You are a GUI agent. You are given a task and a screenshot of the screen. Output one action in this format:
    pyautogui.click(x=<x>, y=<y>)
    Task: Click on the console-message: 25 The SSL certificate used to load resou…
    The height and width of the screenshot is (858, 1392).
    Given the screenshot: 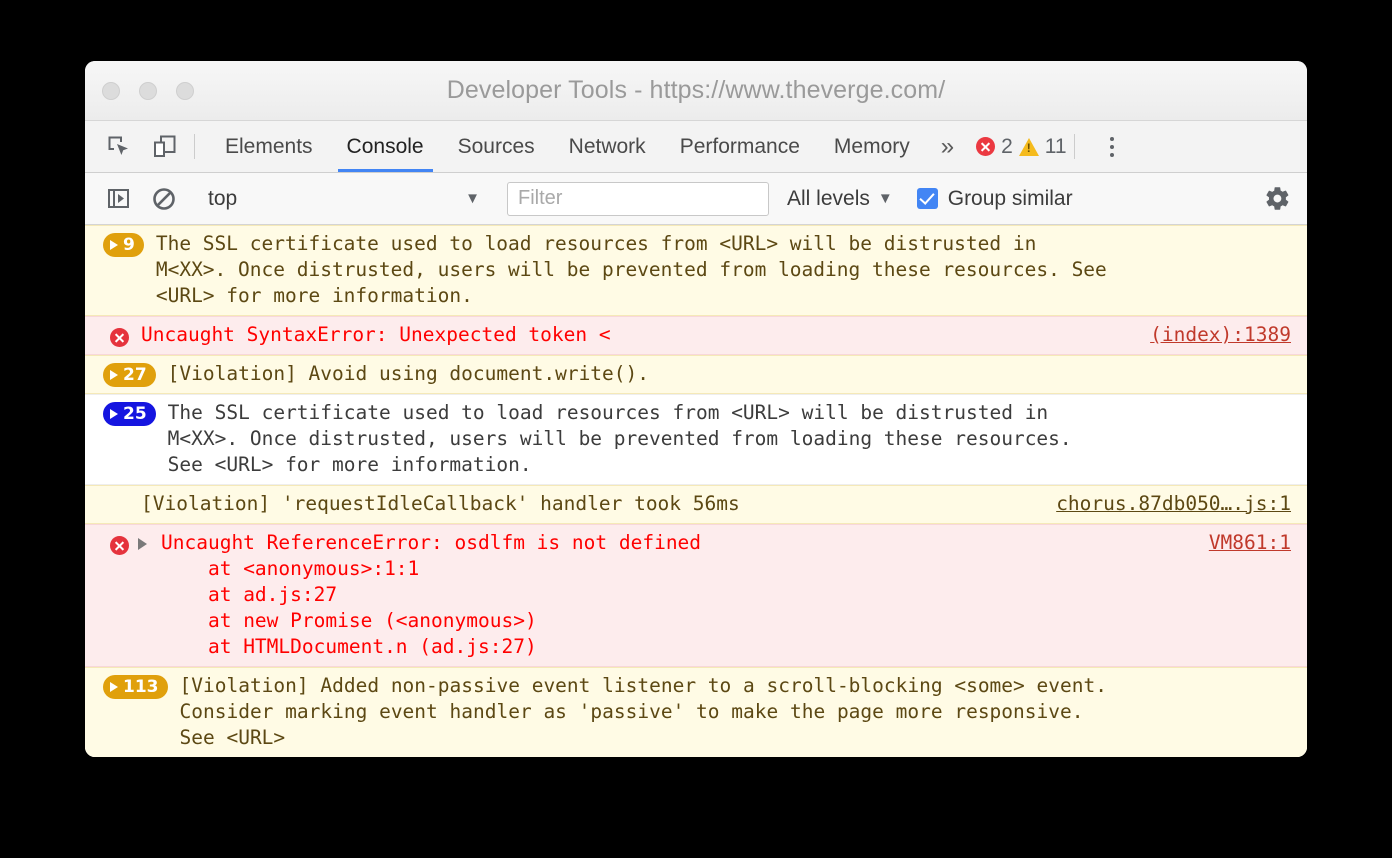 What is the action you would take?
    pyautogui.click(x=696, y=439)
    